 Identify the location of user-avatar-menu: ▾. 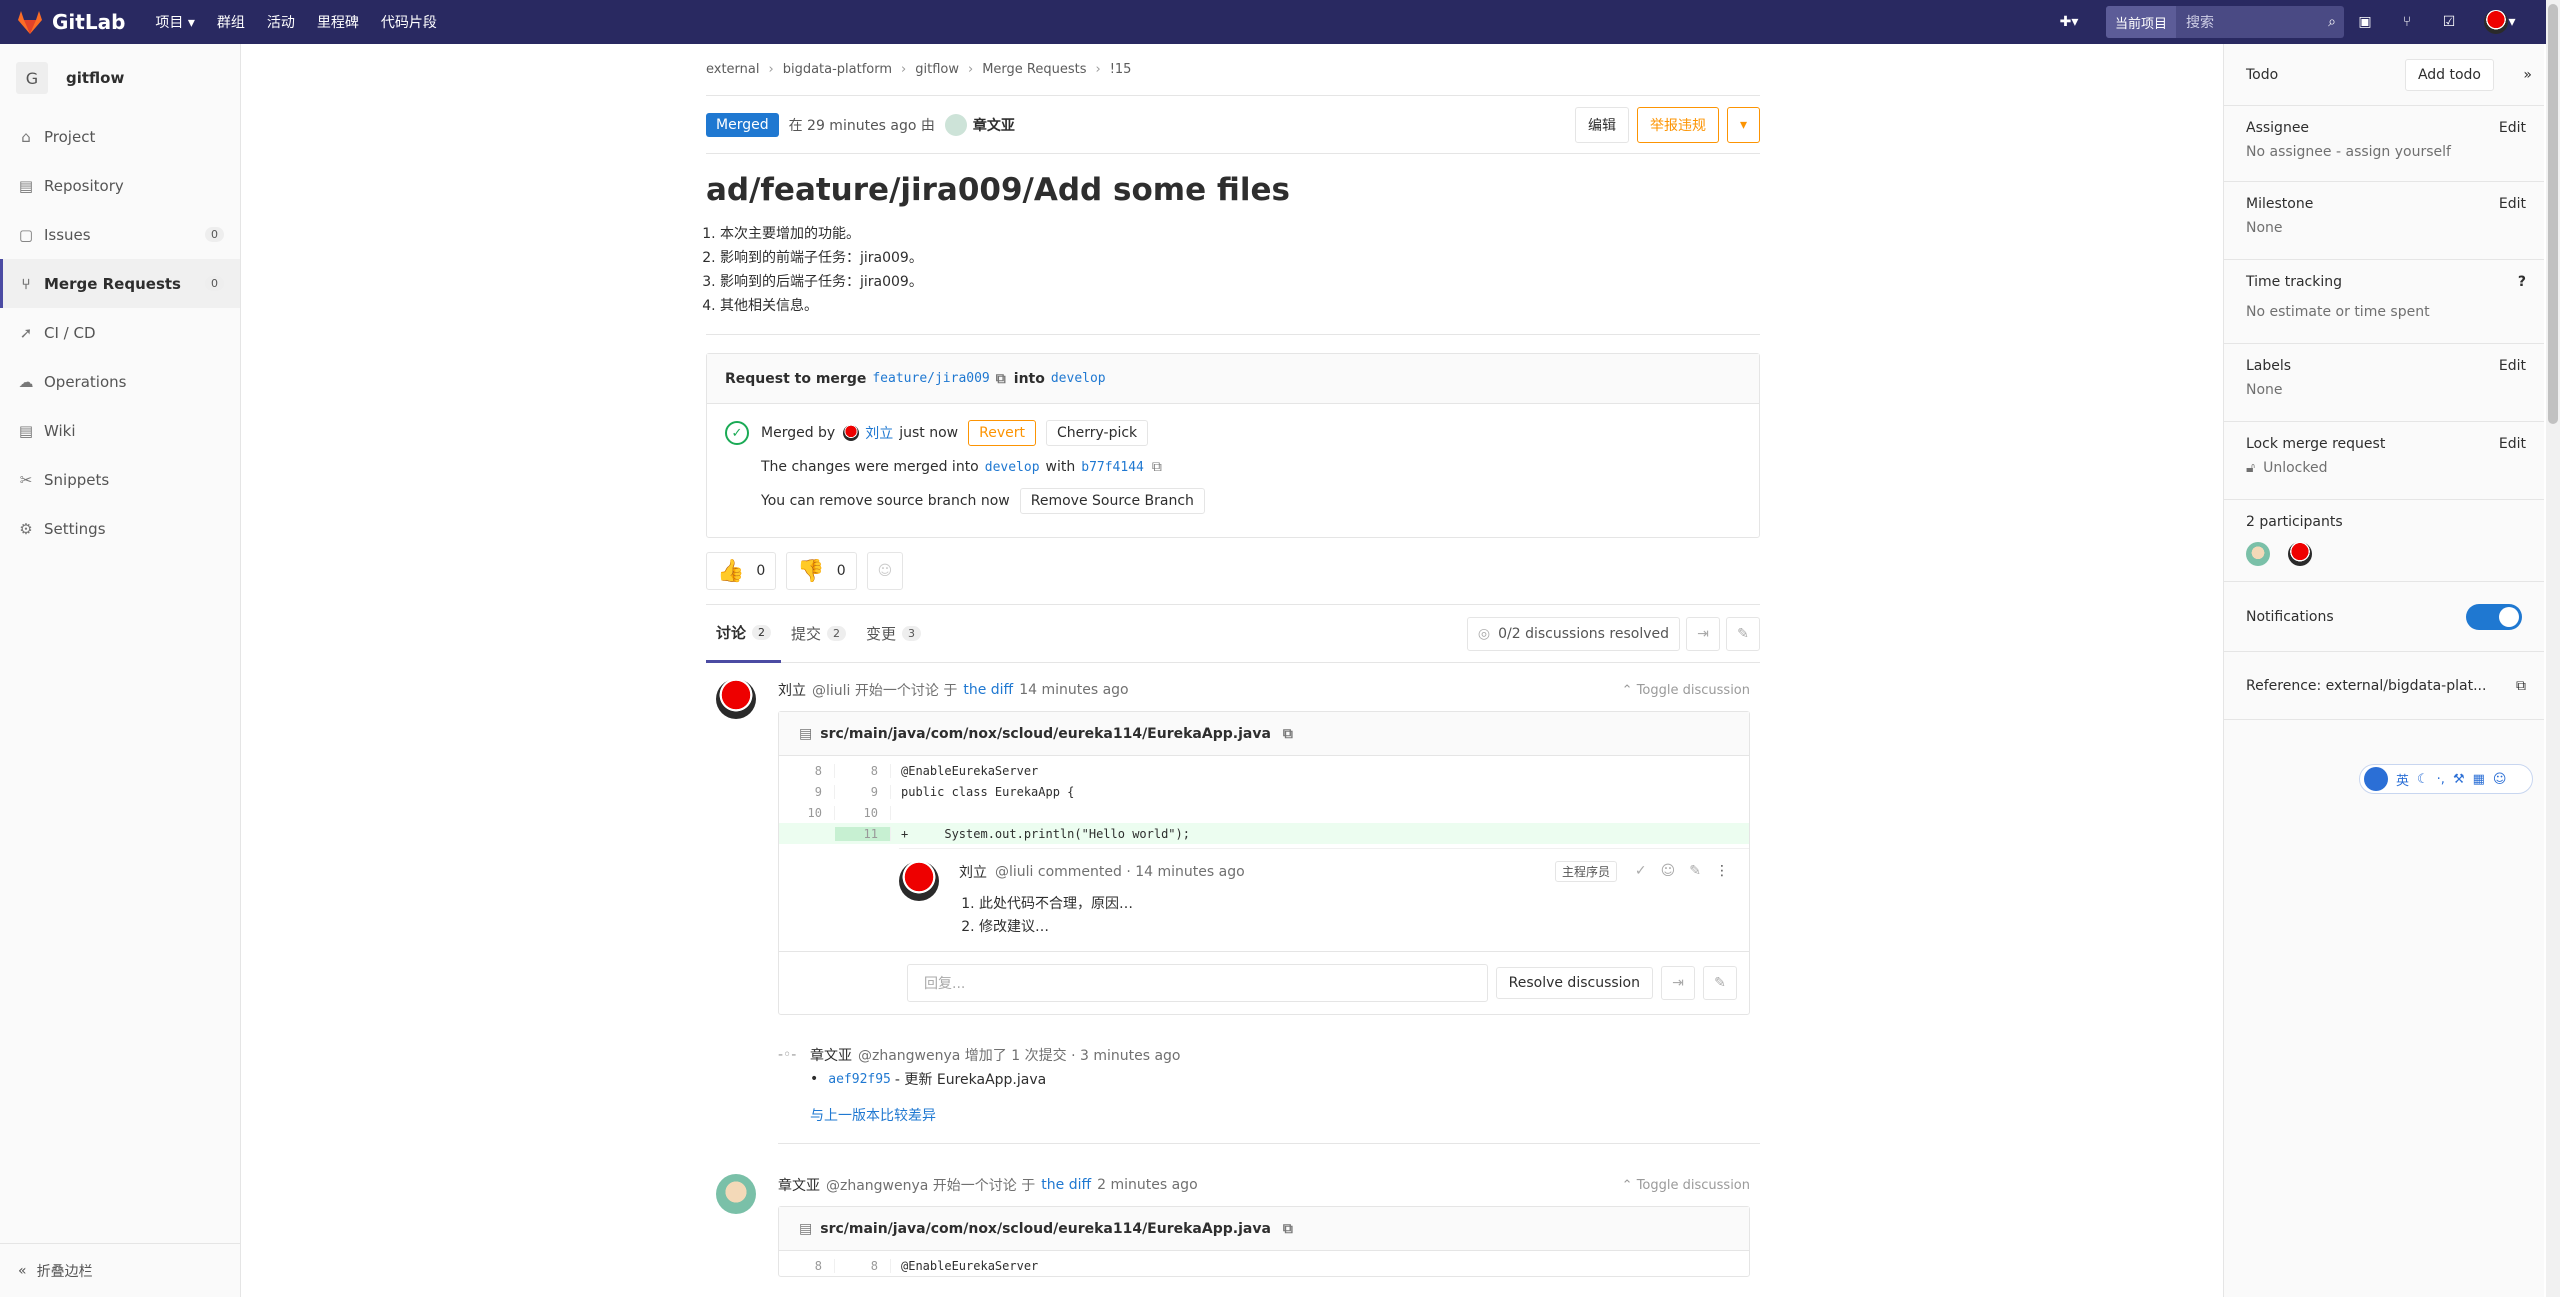
(2500, 22).